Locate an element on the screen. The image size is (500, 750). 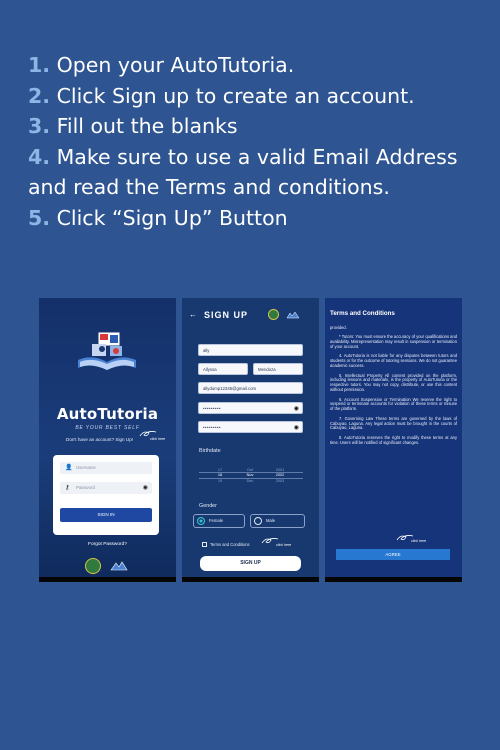
username-field: 👤 Username is located at coordinates (106, 468).